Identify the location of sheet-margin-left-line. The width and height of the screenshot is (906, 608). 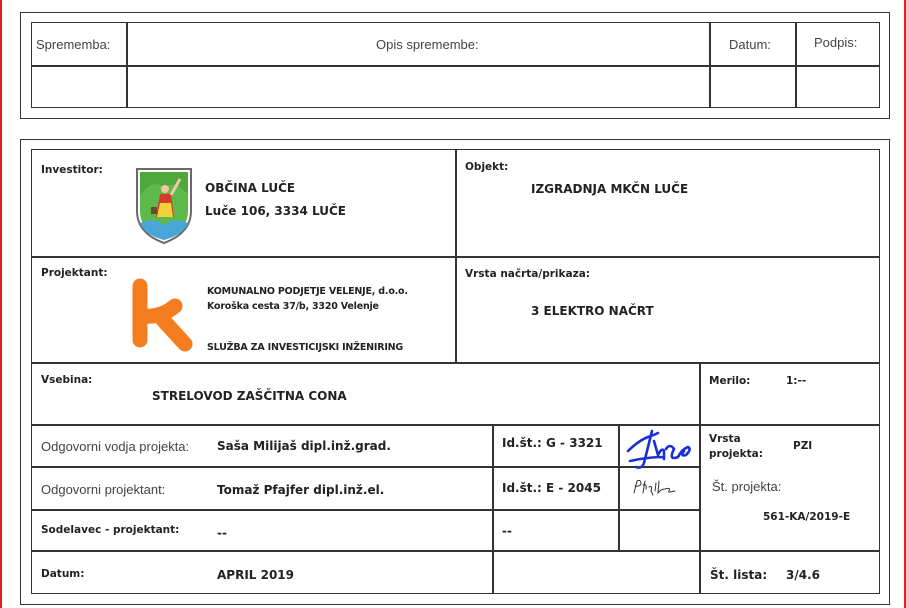
(1, 304).